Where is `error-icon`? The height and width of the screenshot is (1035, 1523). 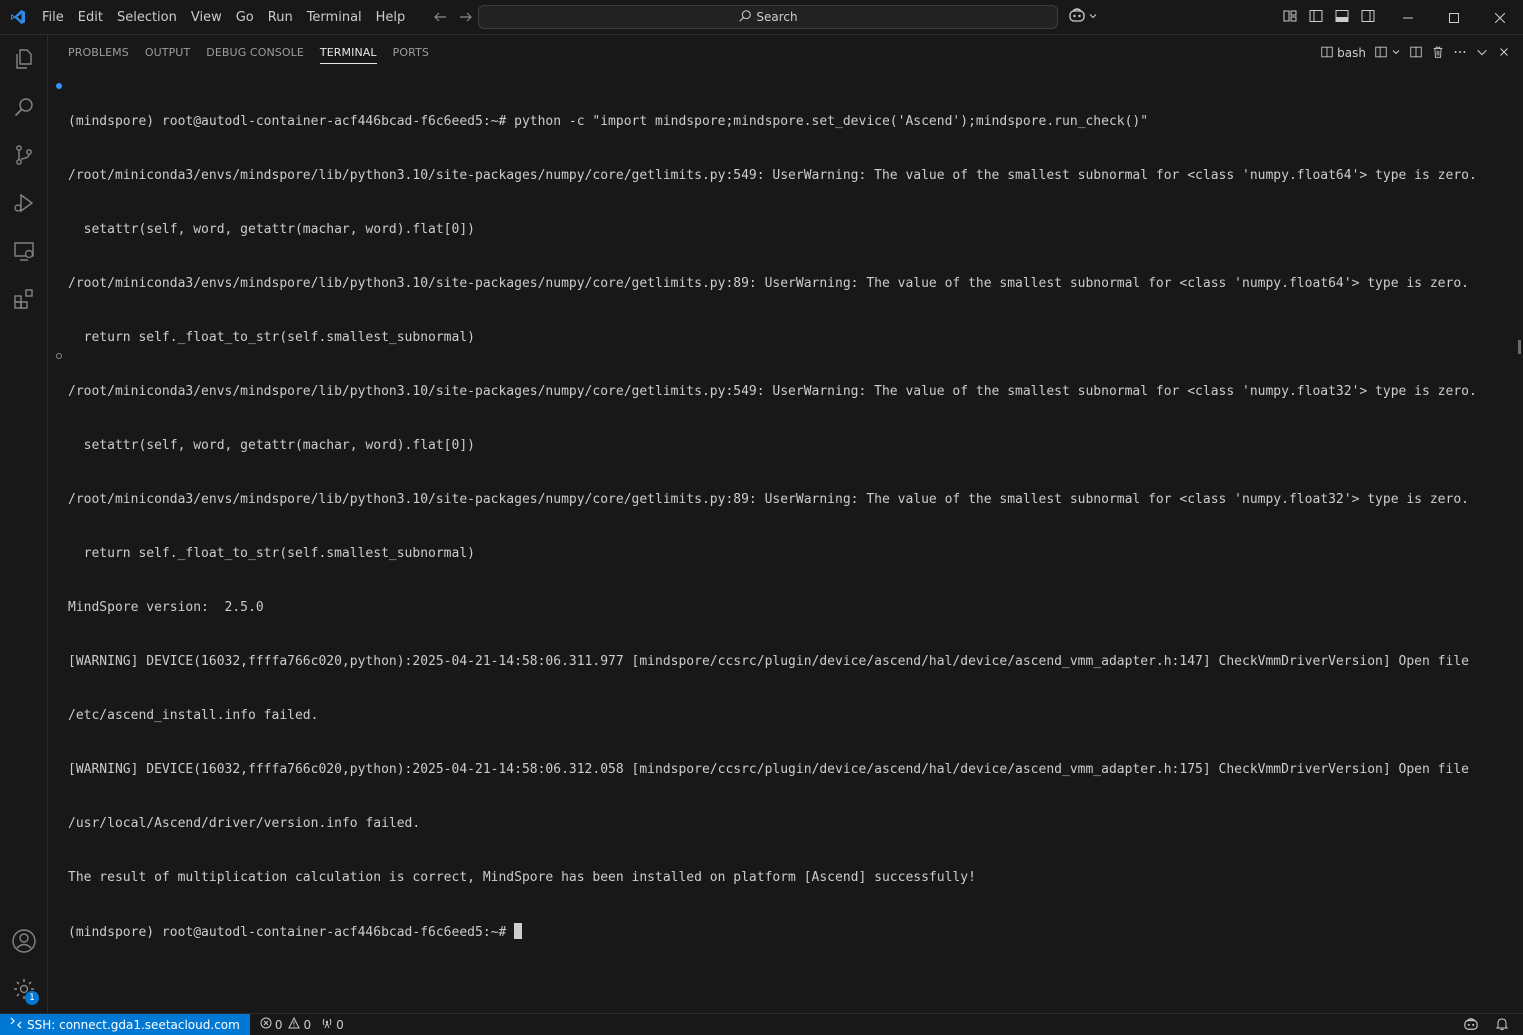
error-icon is located at coordinates (266, 1024).